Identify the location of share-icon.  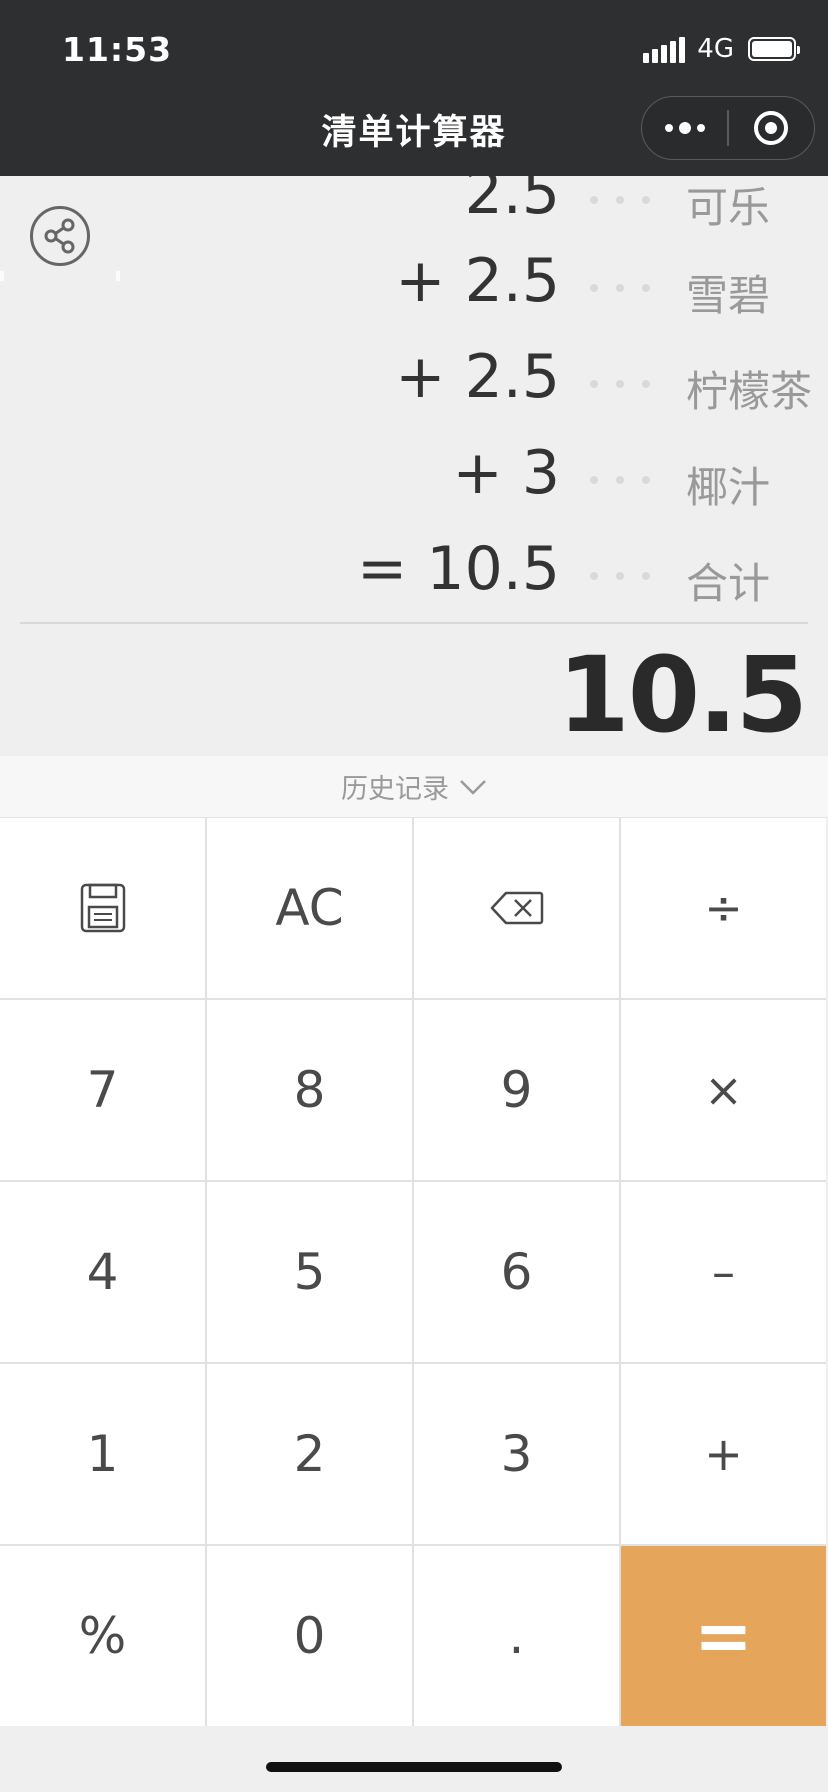
(59, 236).